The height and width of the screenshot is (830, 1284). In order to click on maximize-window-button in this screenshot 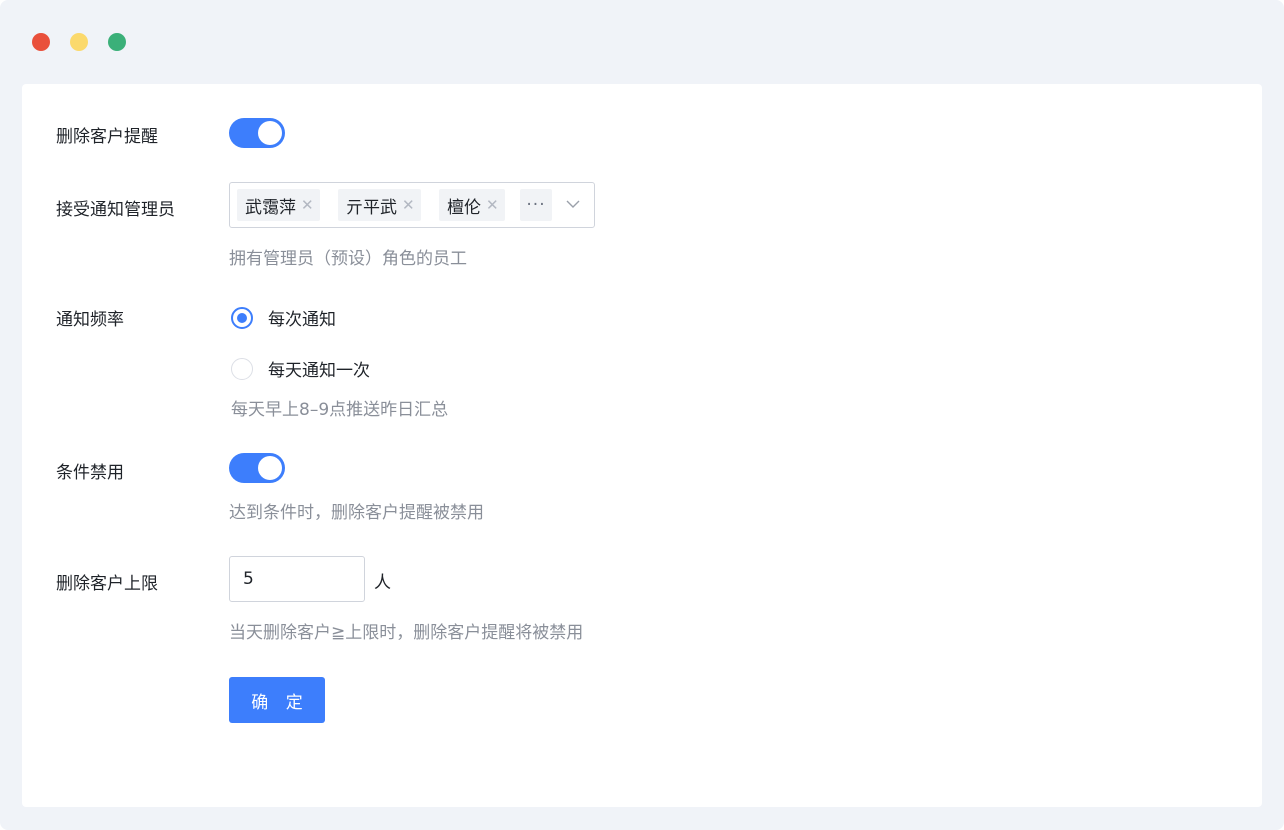, I will do `click(117, 42)`.